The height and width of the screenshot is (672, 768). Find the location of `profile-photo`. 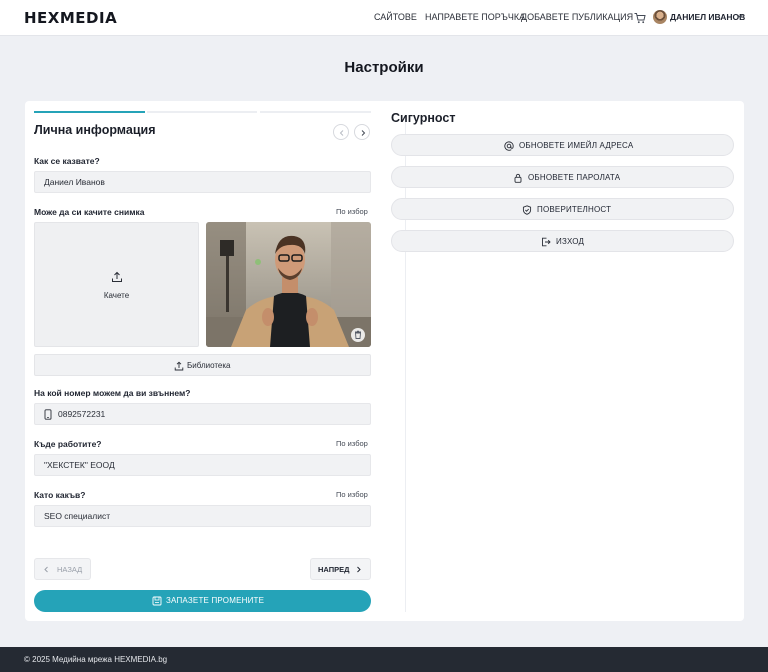

profile-photo is located at coordinates (288, 284).